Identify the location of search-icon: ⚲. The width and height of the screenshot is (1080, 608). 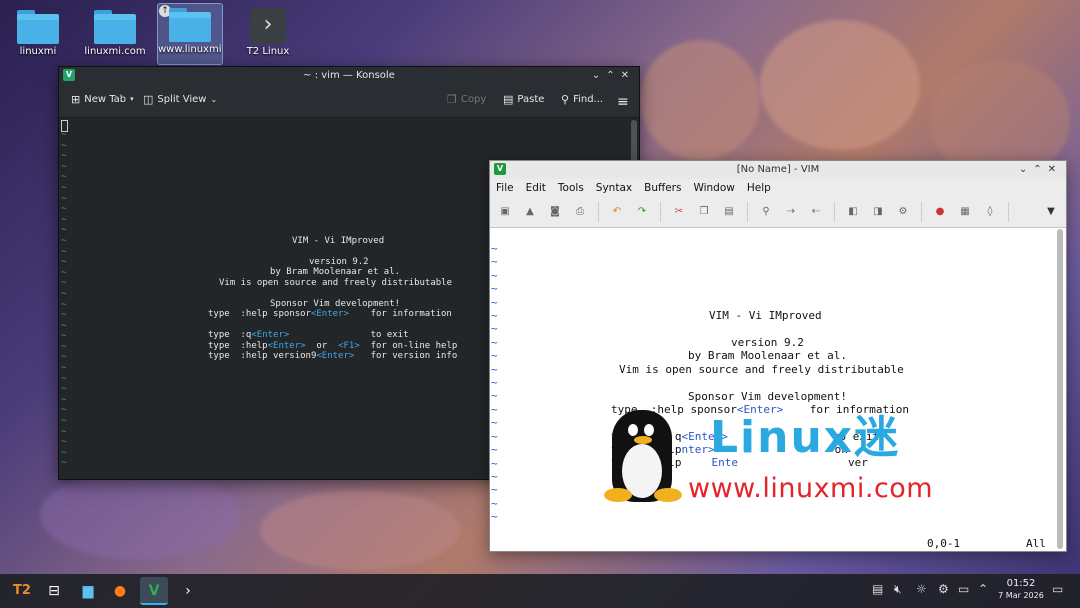
(565, 99).